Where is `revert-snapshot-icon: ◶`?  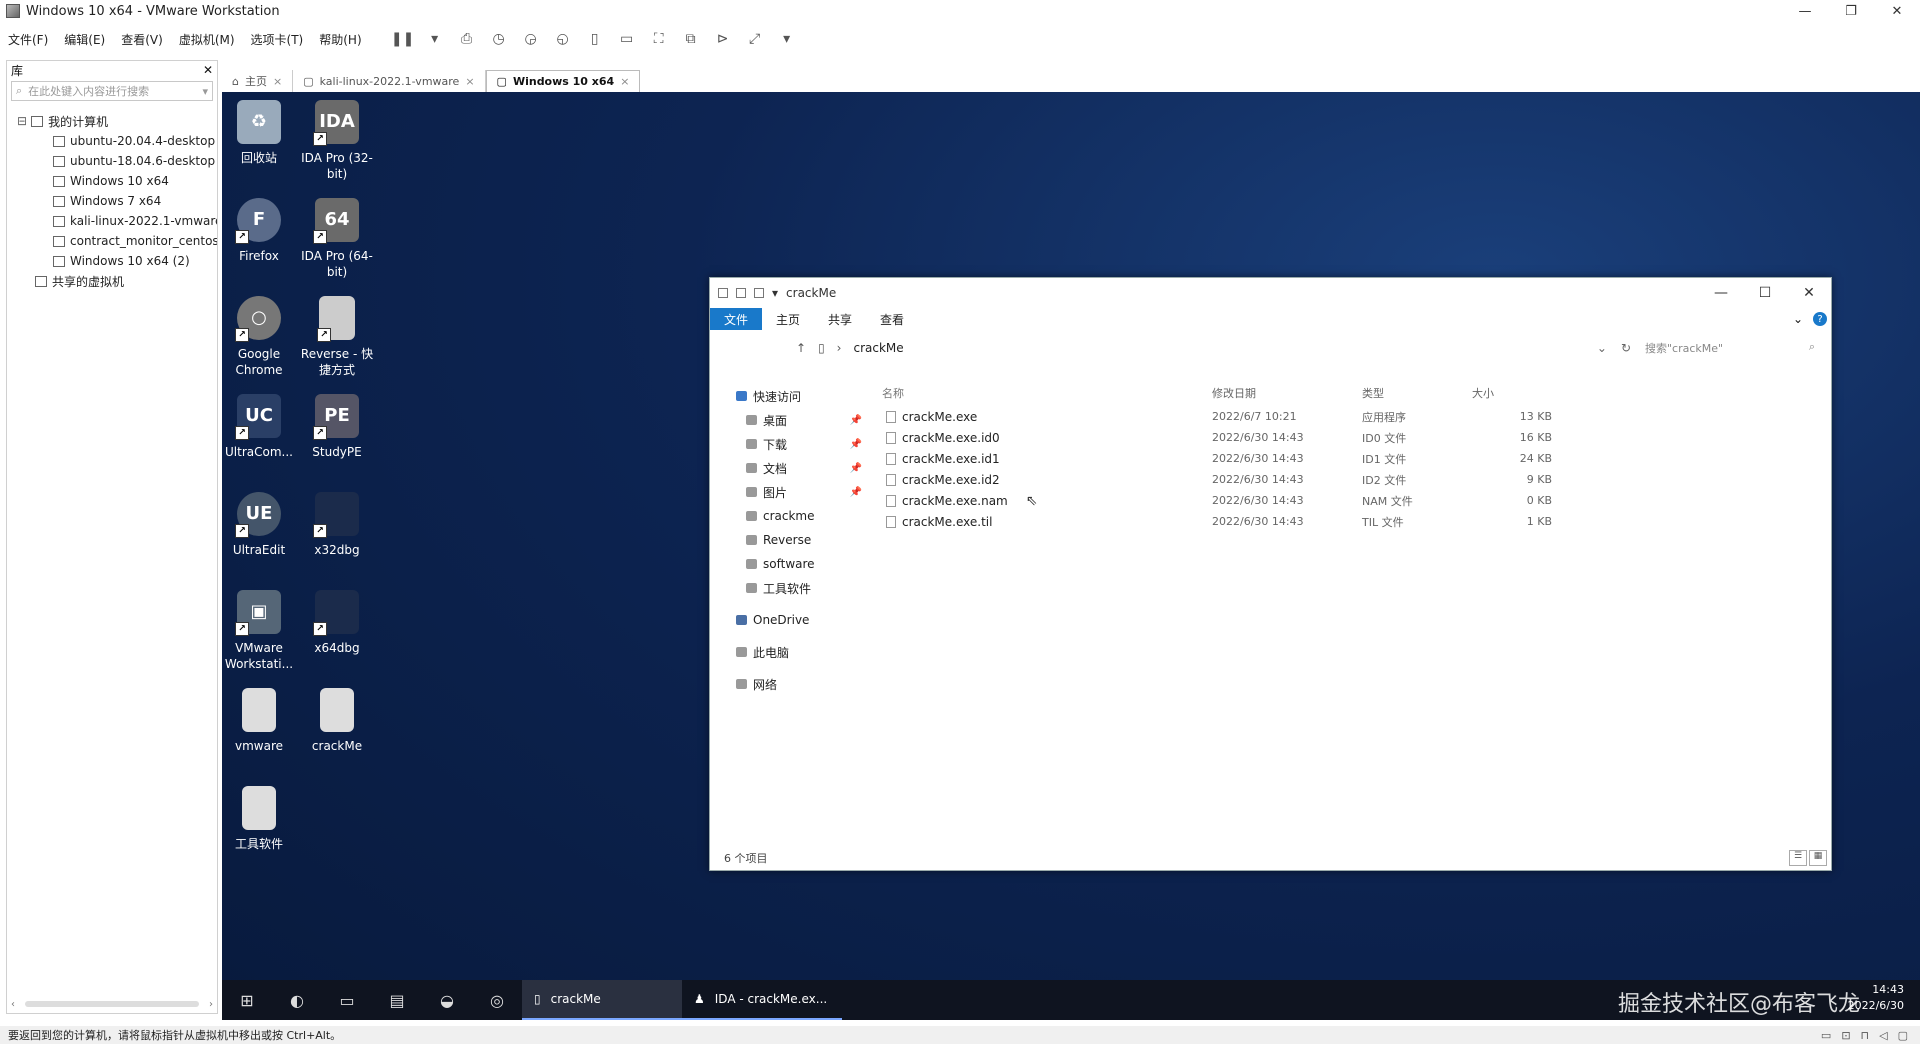
revert-snapshot-icon: ◶ is located at coordinates (531, 39).